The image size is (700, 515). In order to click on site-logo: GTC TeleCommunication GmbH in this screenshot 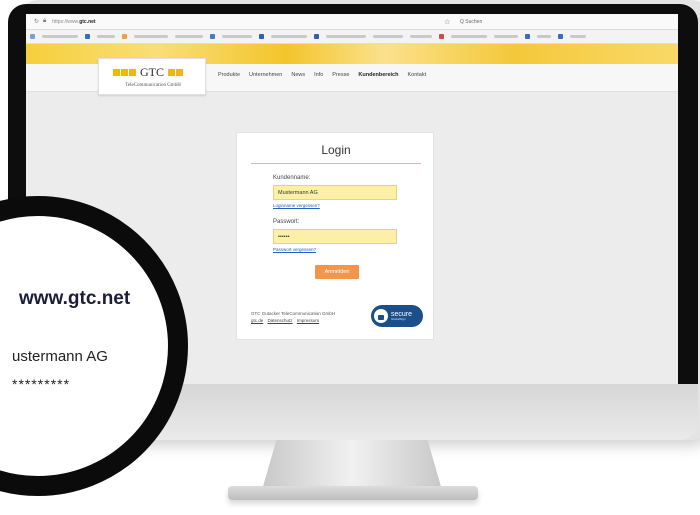, I will do `click(152, 76)`.